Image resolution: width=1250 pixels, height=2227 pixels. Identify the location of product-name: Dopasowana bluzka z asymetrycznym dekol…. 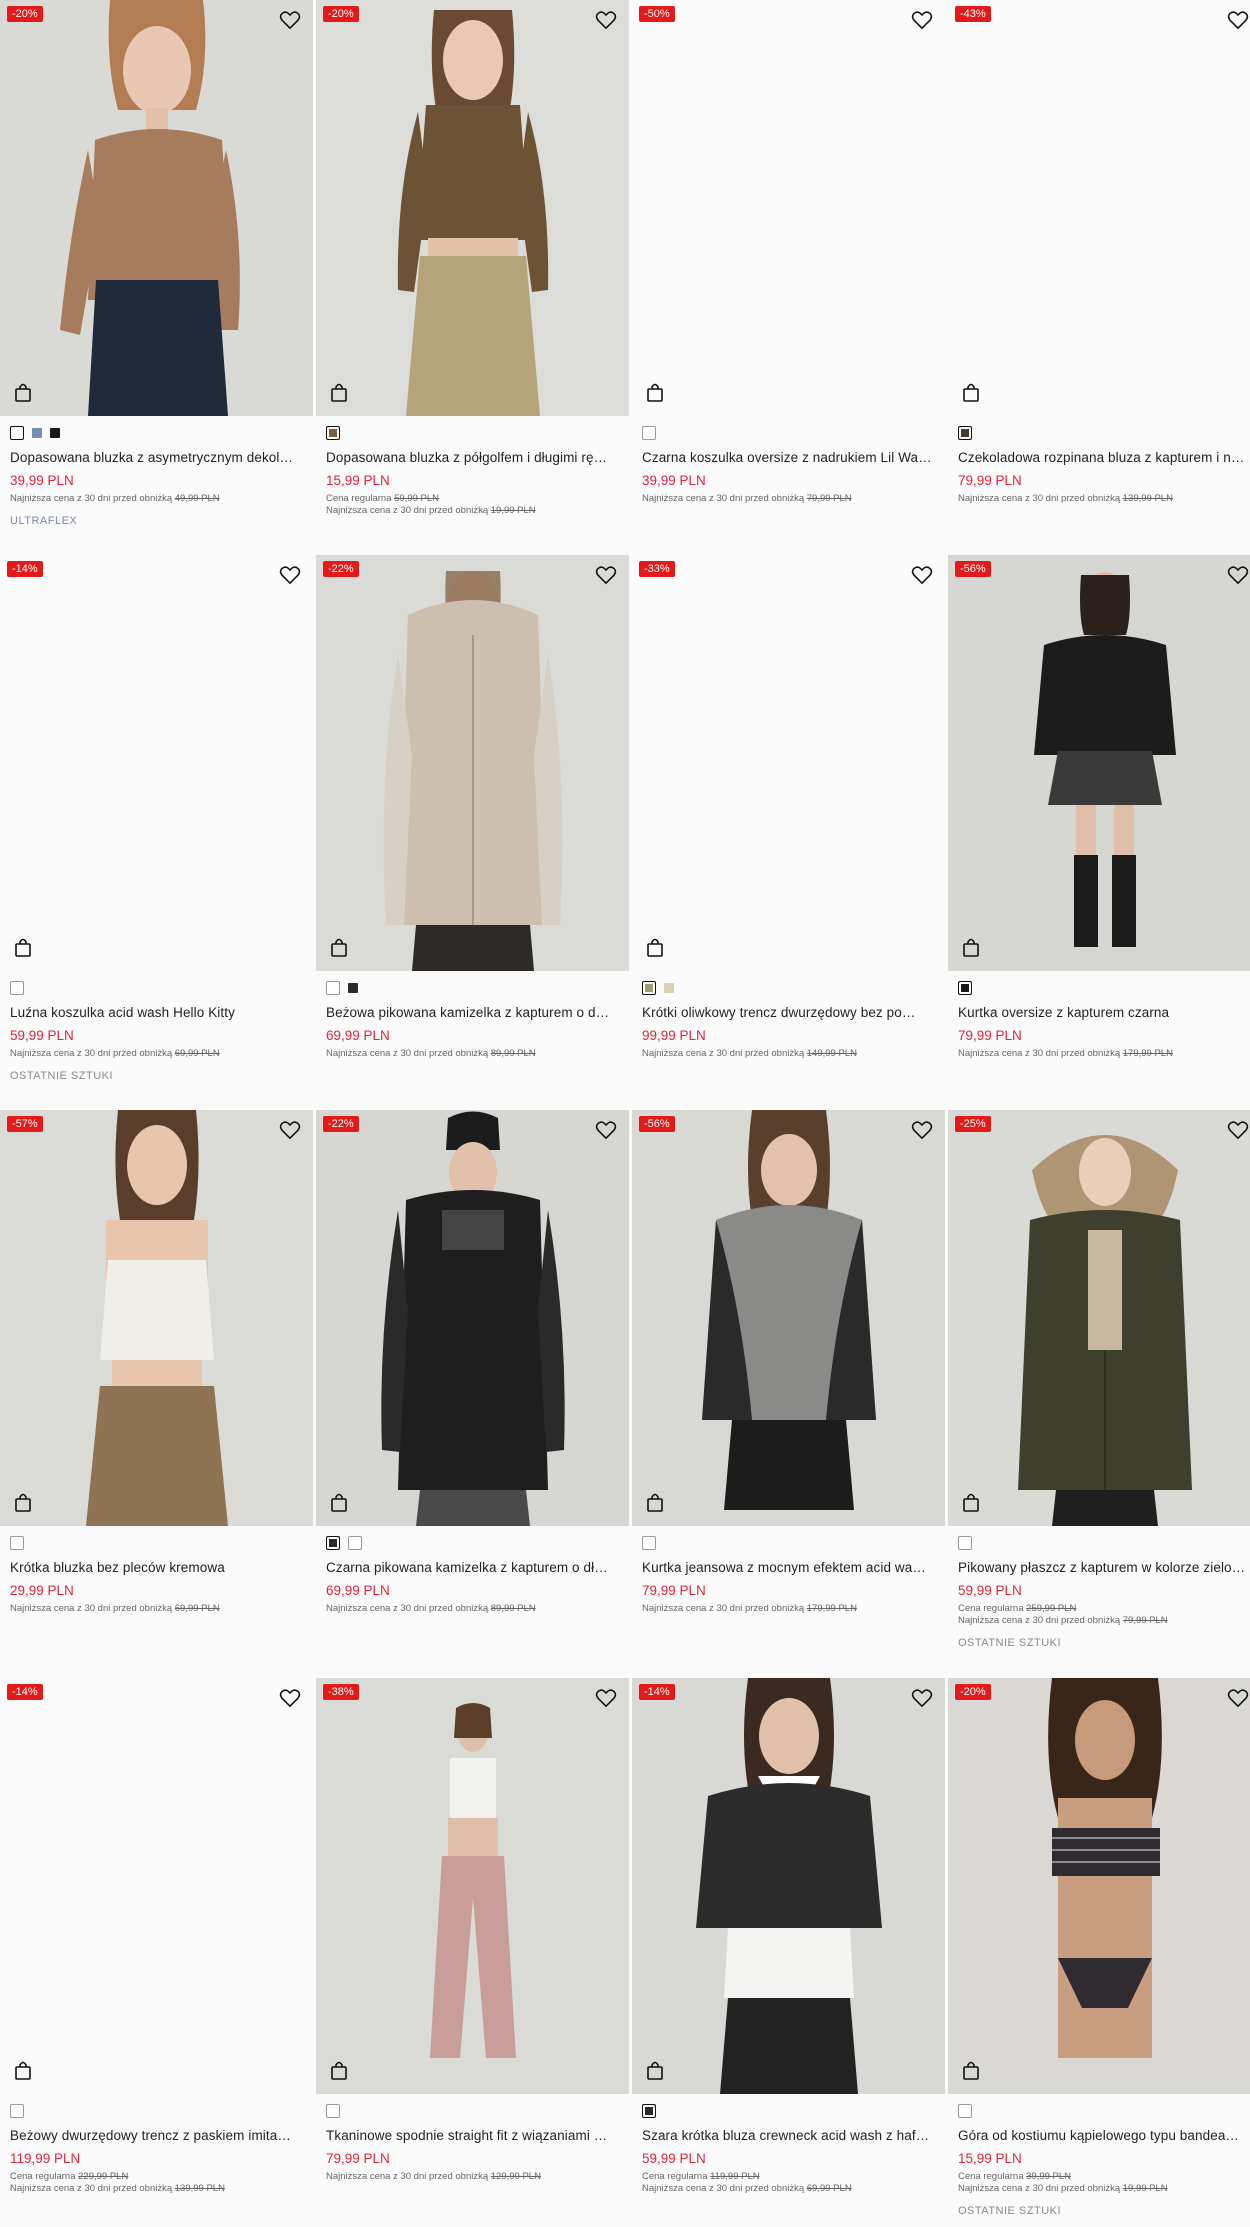
(156, 457).